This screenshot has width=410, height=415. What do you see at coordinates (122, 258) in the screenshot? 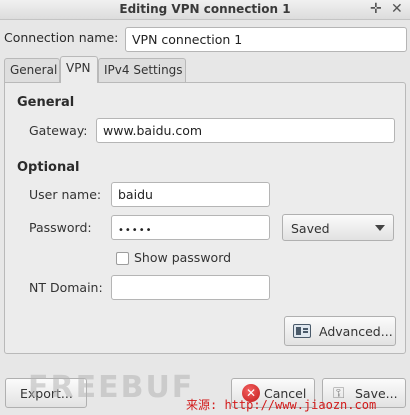
I see `show-password-checkbox` at bounding box center [122, 258].